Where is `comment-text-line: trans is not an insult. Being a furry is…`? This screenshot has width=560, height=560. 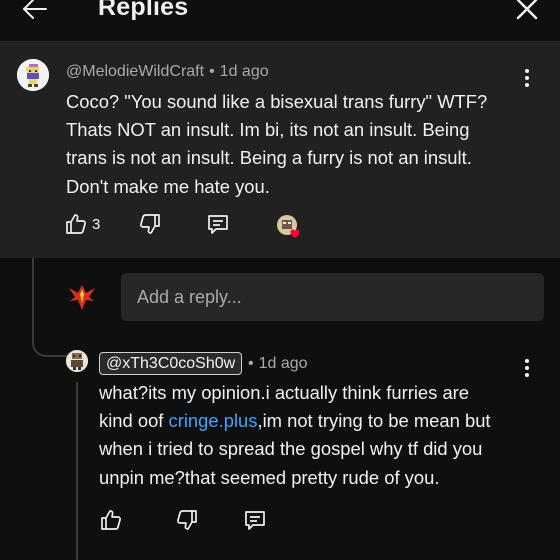
comment-text-line: trans is not an insult. Being a furry is… is located at coordinates (269, 158).